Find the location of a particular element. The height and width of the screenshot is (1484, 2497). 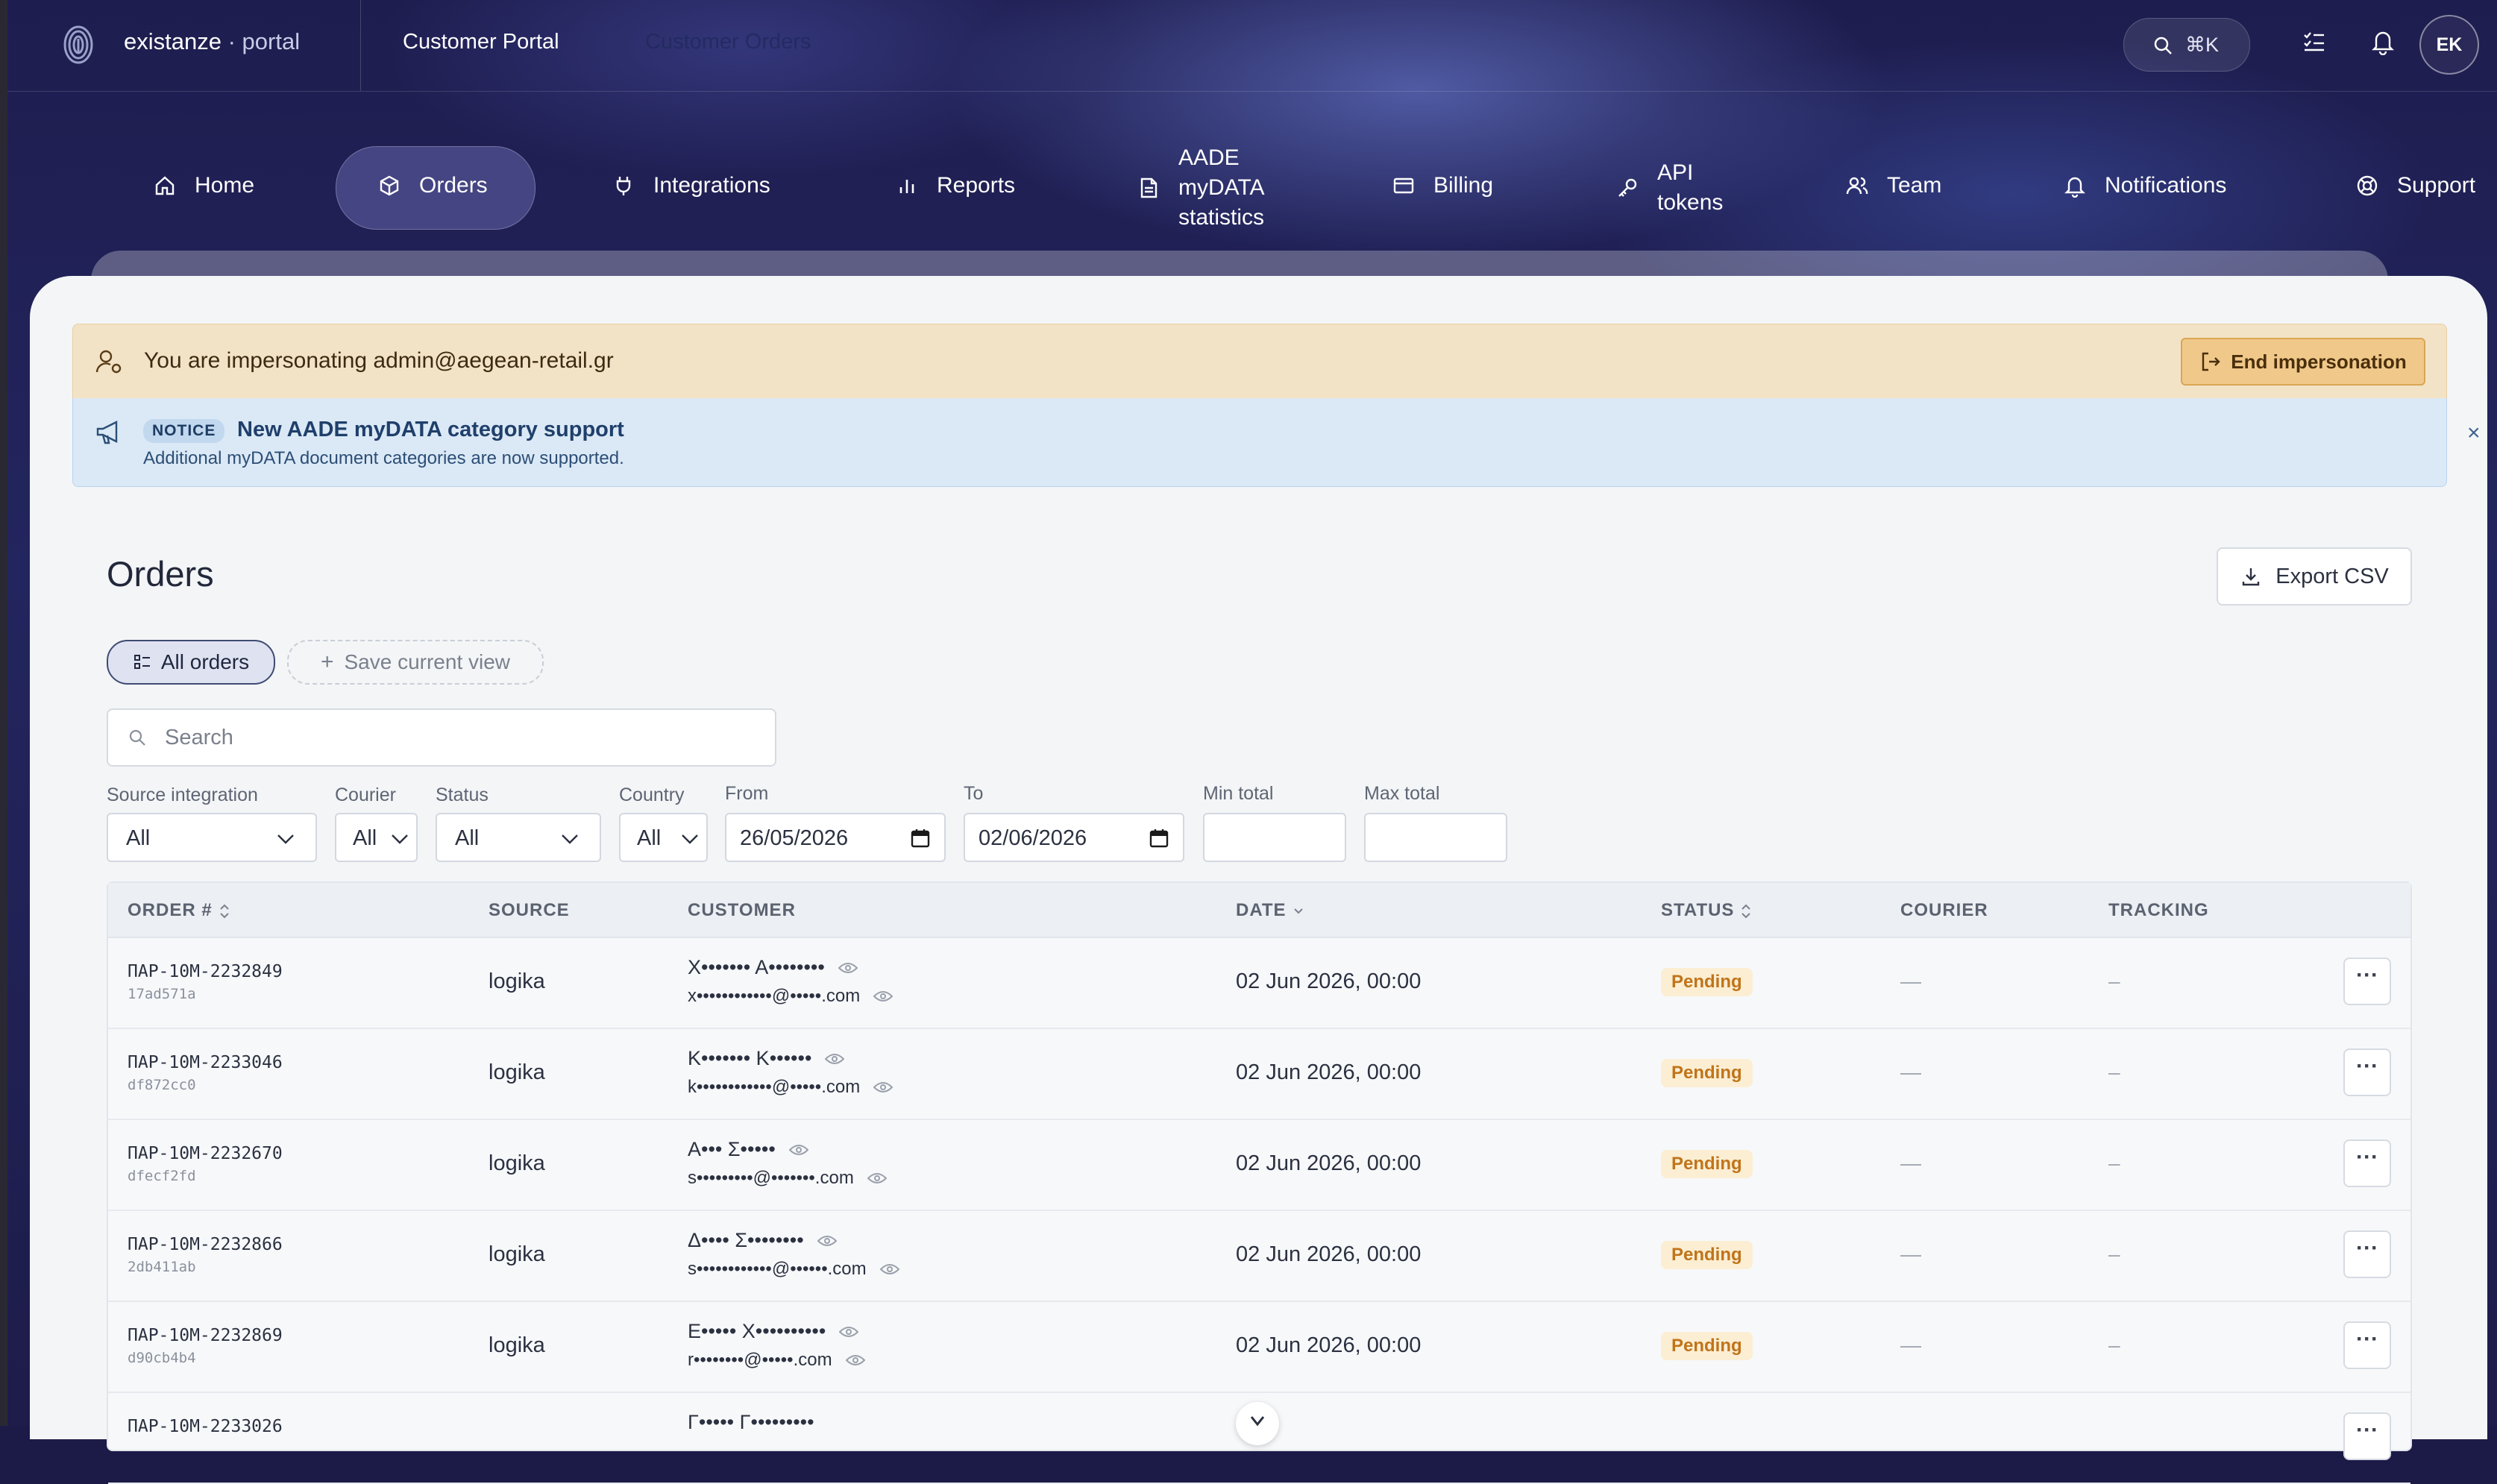

nav-orders-label: Orders is located at coordinates (454, 185).